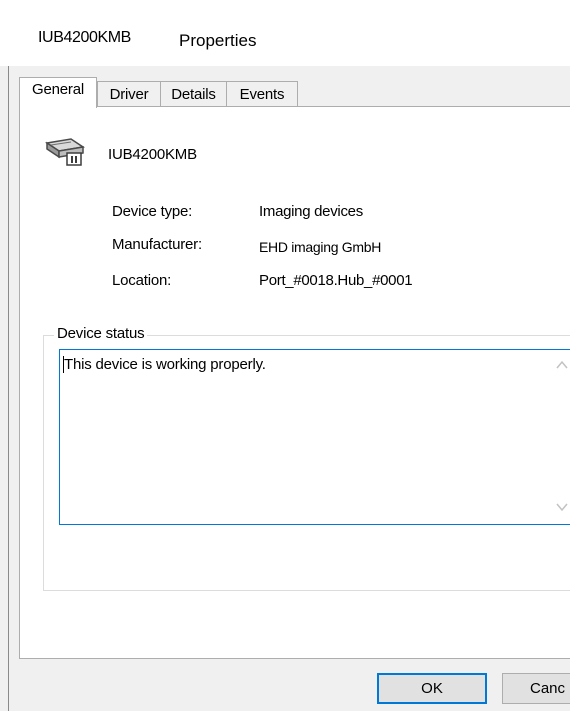  What do you see at coordinates (432, 688) in the screenshot?
I see `ok-button: OK` at bounding box center [432, 688].